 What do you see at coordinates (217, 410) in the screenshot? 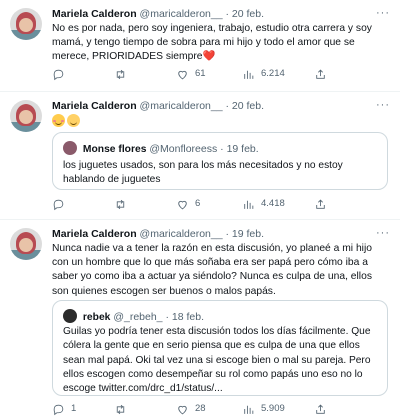
I see `tweet-actions: 1 28 5.909` at bounding box center [217, 410].